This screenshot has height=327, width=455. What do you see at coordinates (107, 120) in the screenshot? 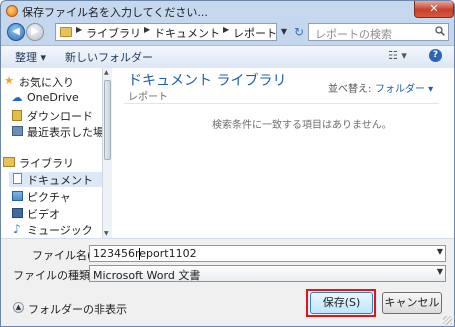
I see `scroll-thumb` at bounding box center [107, 120].